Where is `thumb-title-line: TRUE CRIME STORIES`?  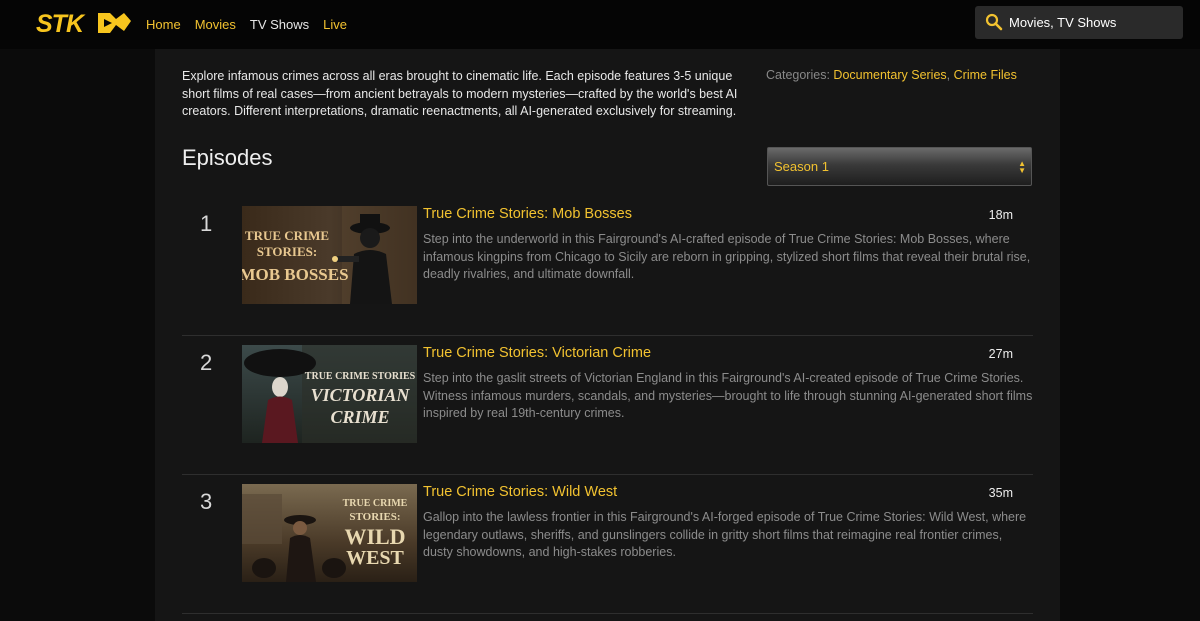
thumb-title-line: TRUE CRIME STORIES is located at coordinates (360, 376).